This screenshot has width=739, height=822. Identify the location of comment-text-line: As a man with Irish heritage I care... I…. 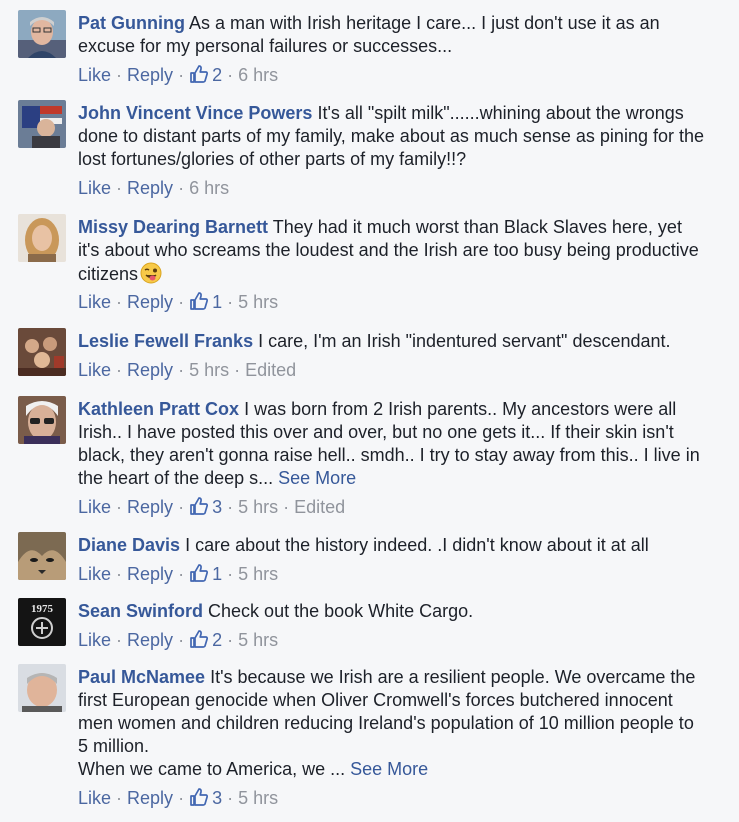
(424, 23).